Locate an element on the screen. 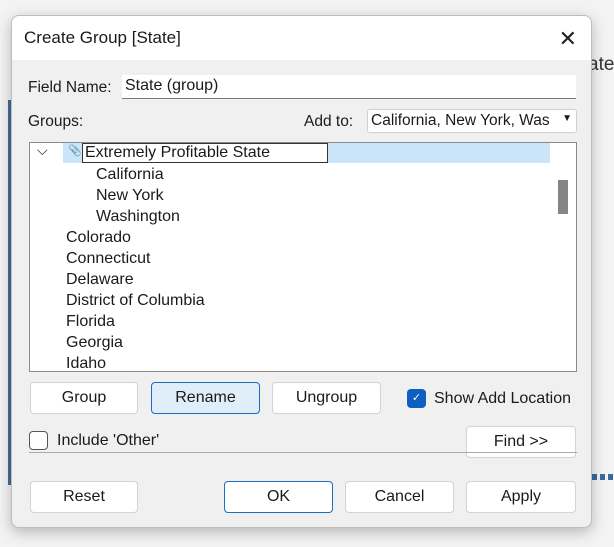 This screenshot has width=614, height=547. tree-item: Delaware is located at coordinates (100, 279).